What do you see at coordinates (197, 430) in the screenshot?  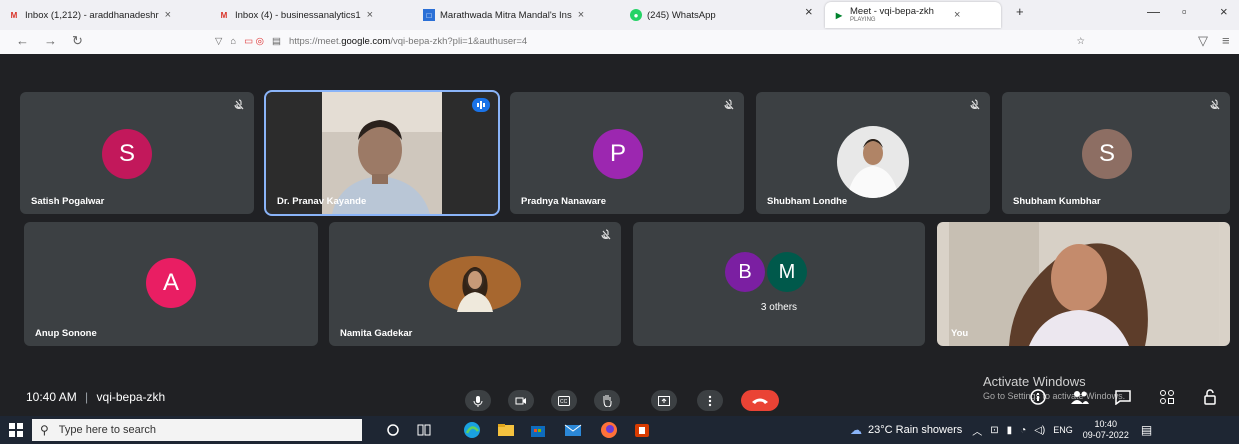 I see `taskbar-search-box: ⚲ Type here to search` at bounding box center [197, 430].